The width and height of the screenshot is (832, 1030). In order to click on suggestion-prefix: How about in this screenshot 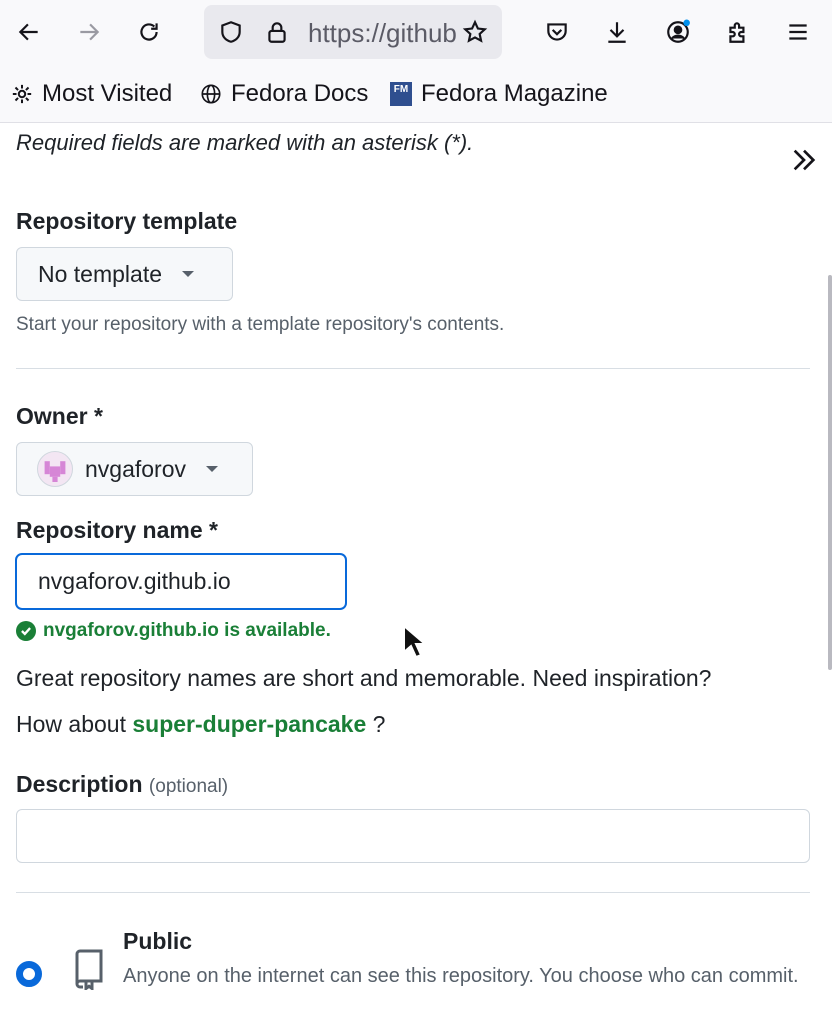, I will do `click(71, 724)`.